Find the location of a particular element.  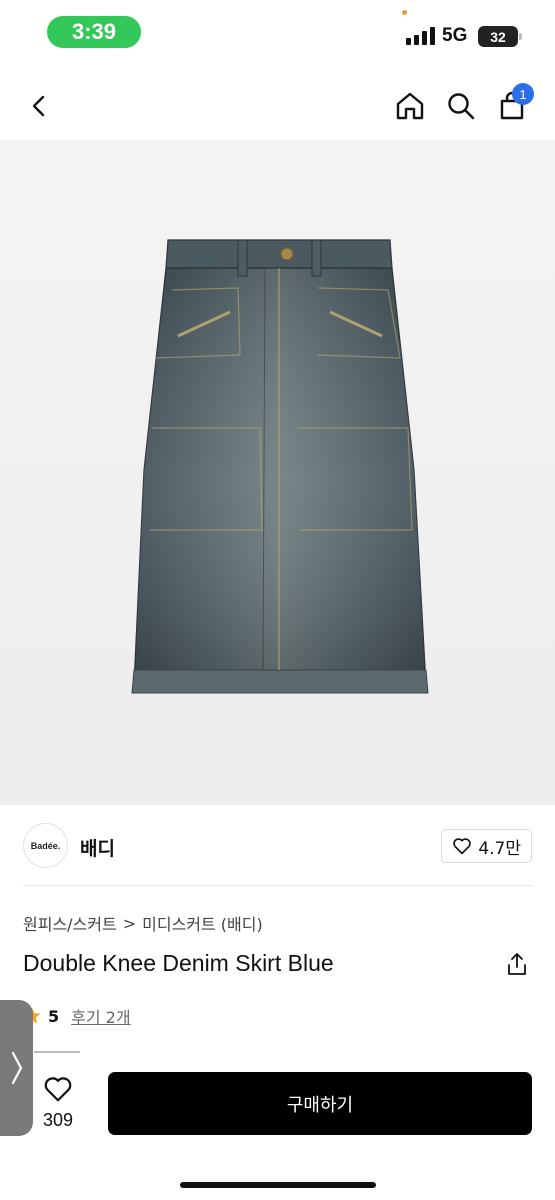

cart-count-badge: 1 is located at coordinates (523, 94).